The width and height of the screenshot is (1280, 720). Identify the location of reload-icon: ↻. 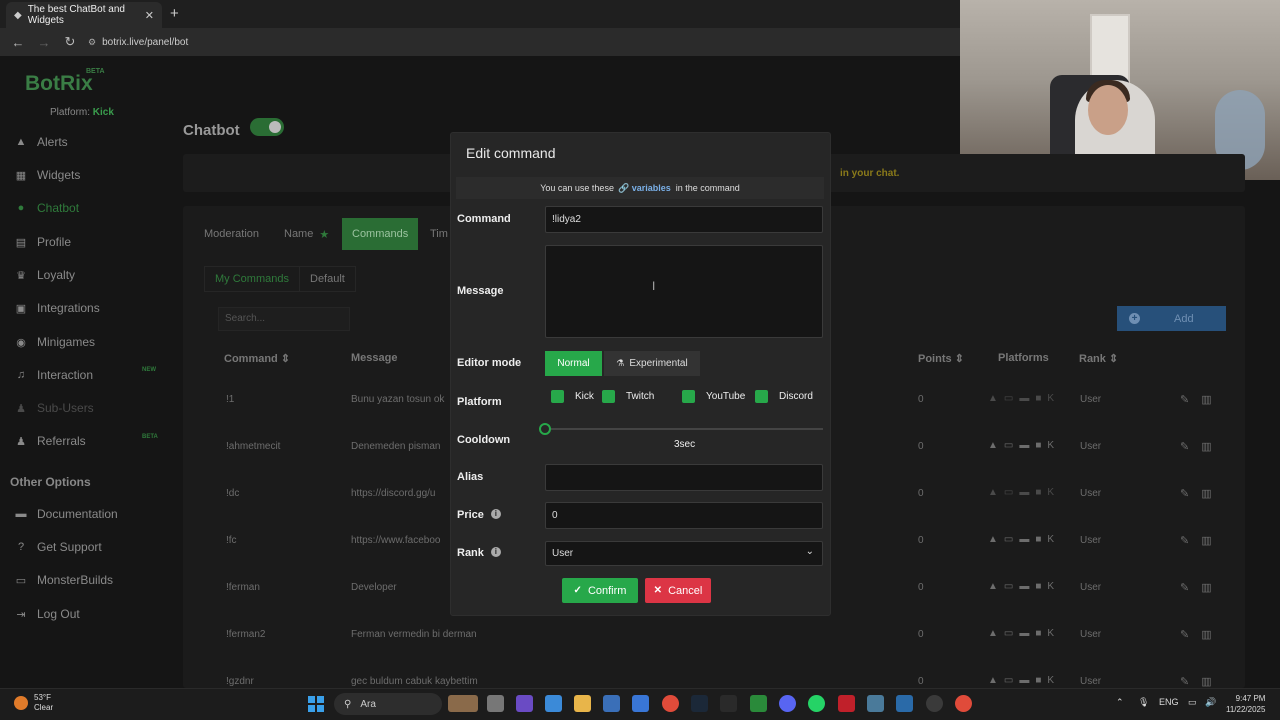
(70, 42).